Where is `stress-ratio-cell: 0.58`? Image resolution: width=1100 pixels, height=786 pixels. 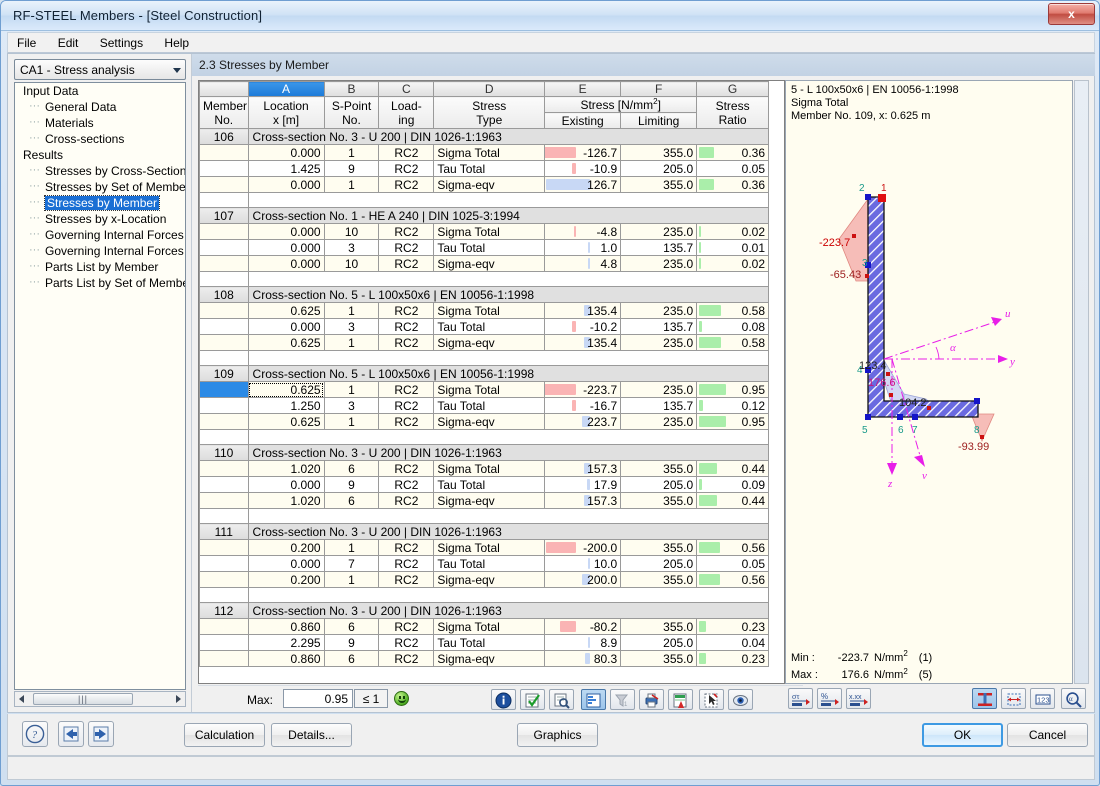 stress-ratio-cell: 0.58 is located at coordinates (732, 342).